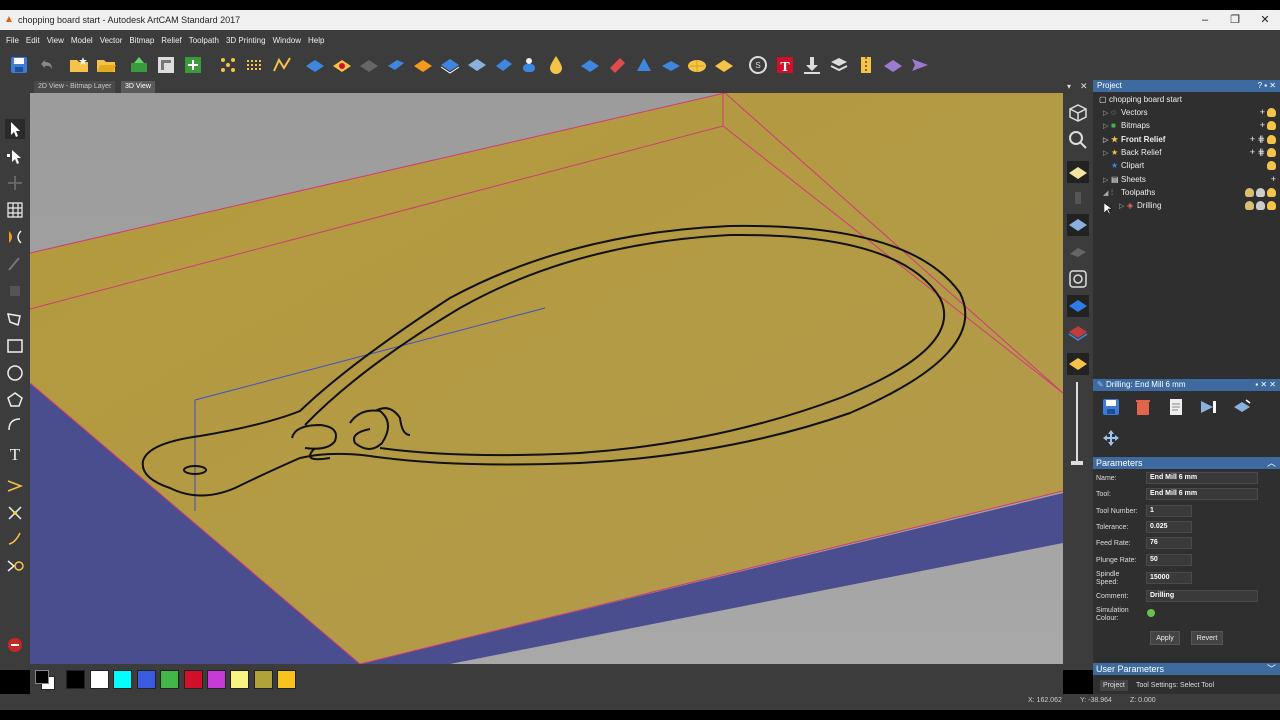 The height and width of the screenshot is (720, 1280). Describe the element at coordinates (122, 679) in the screenshot. I see `swatch-cyan` at that location.